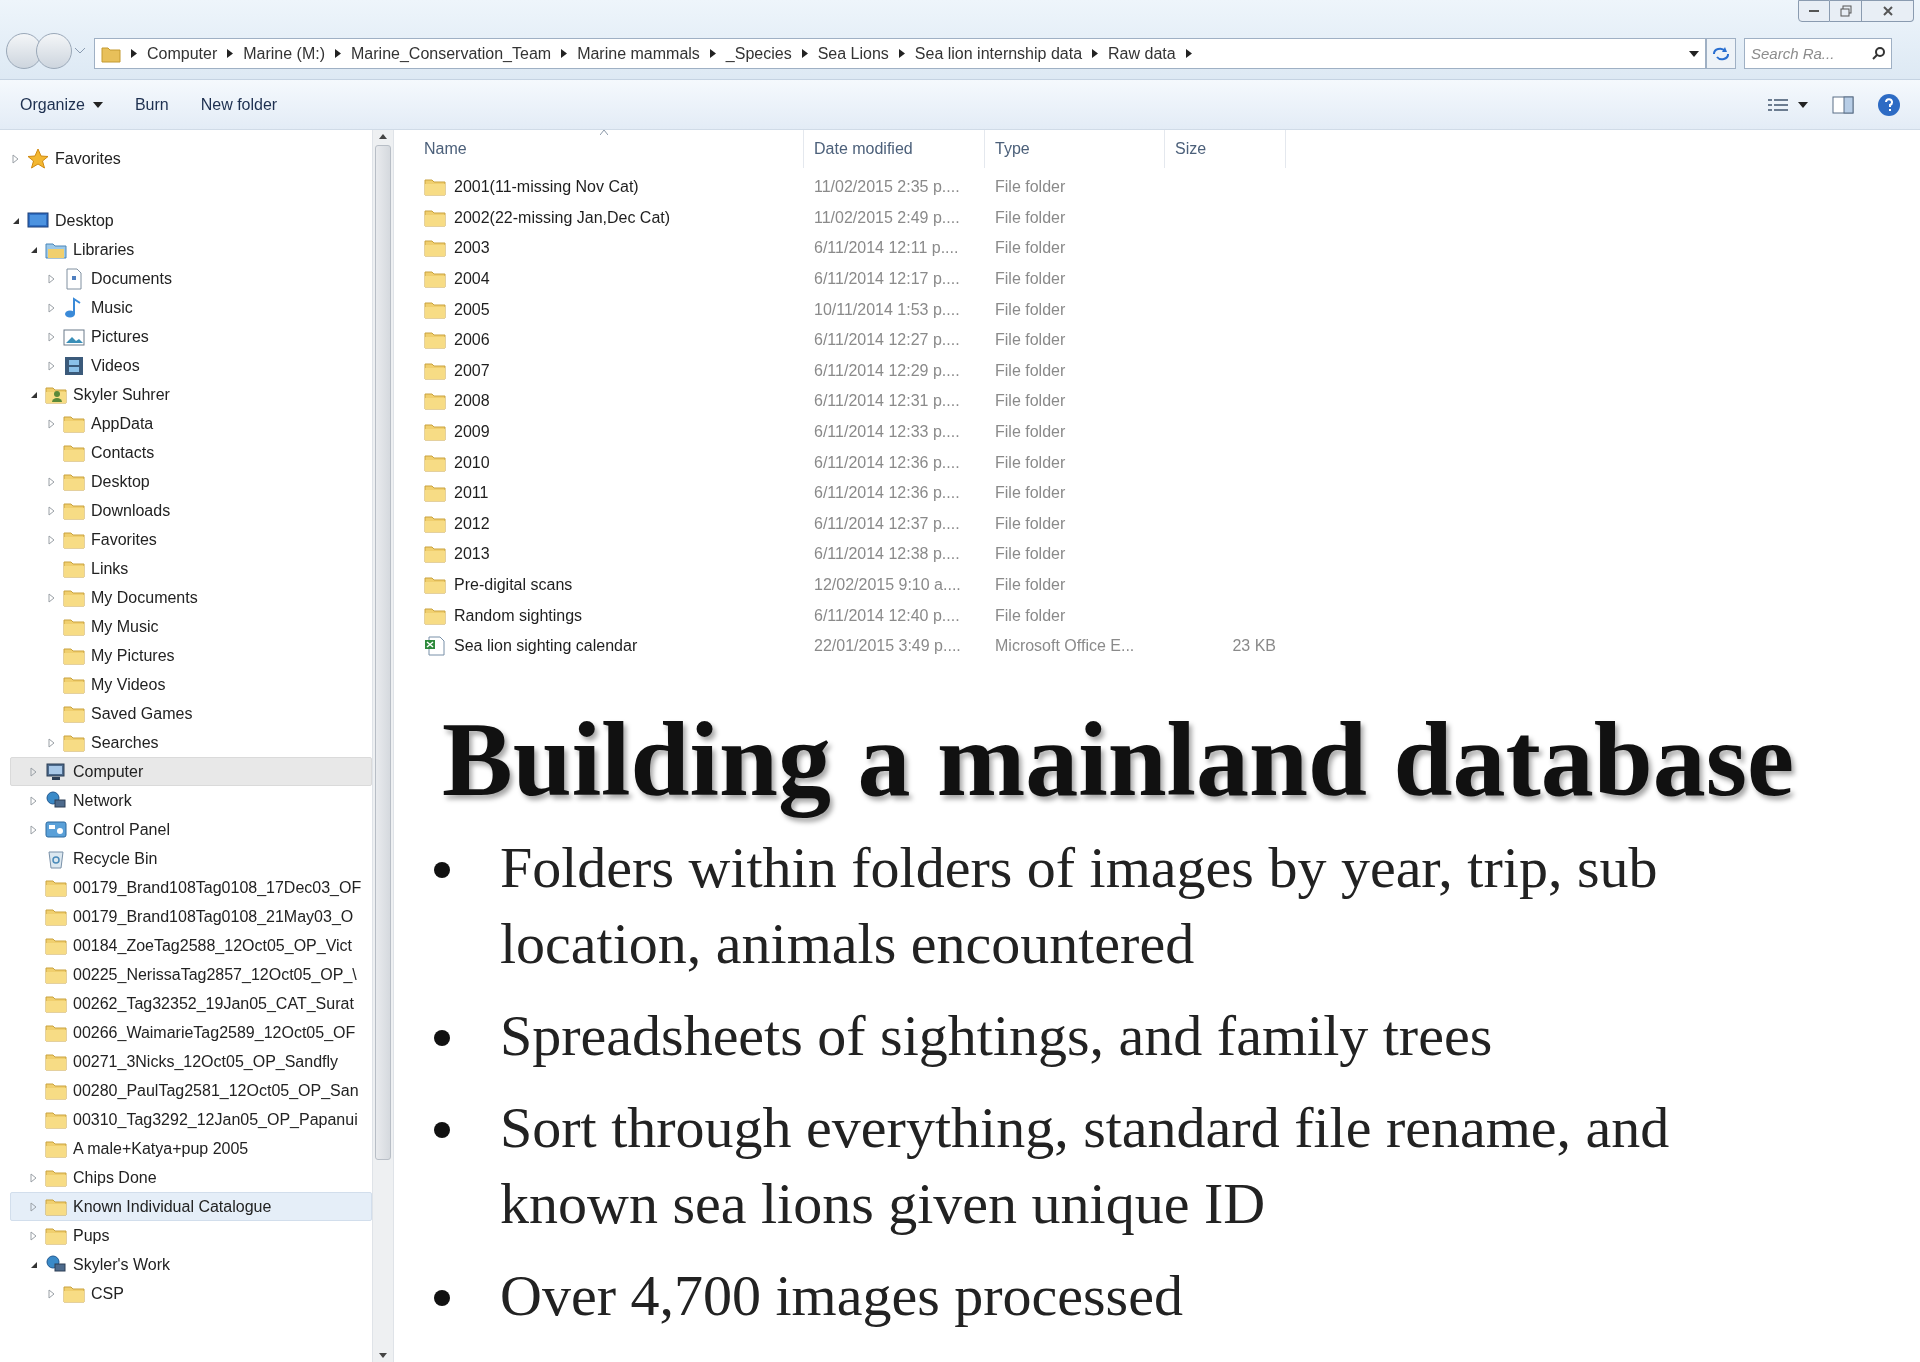 The image size is (1920, 1362). I want to click on tree-item: Known Individual Catalogue, so click(191, 1206).